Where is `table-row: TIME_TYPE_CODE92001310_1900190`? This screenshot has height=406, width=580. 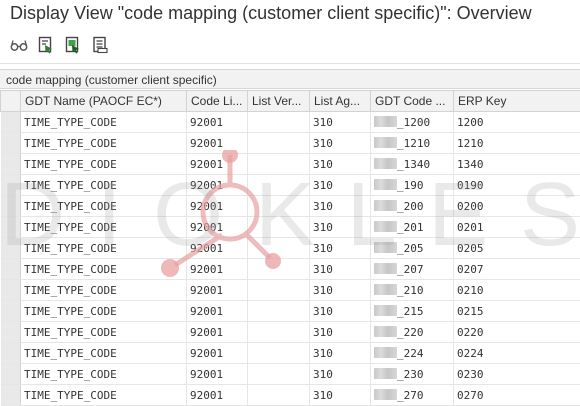
table-row: TIME_TYPE_CODE92001310_1900190 is located at coordinates (290, 185).